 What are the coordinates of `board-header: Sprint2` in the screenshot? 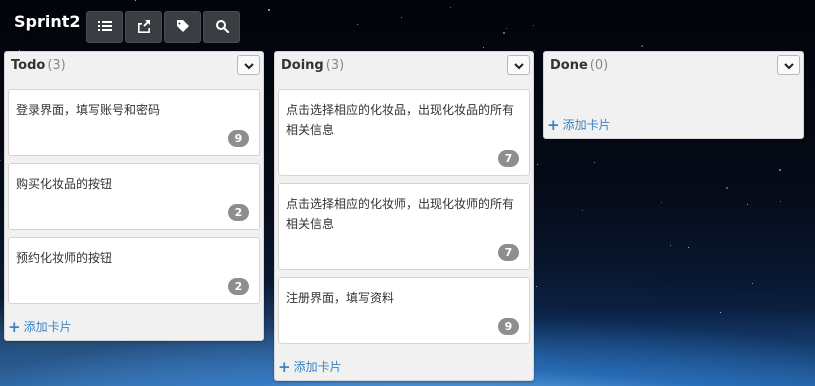 It's located at (407, 24).